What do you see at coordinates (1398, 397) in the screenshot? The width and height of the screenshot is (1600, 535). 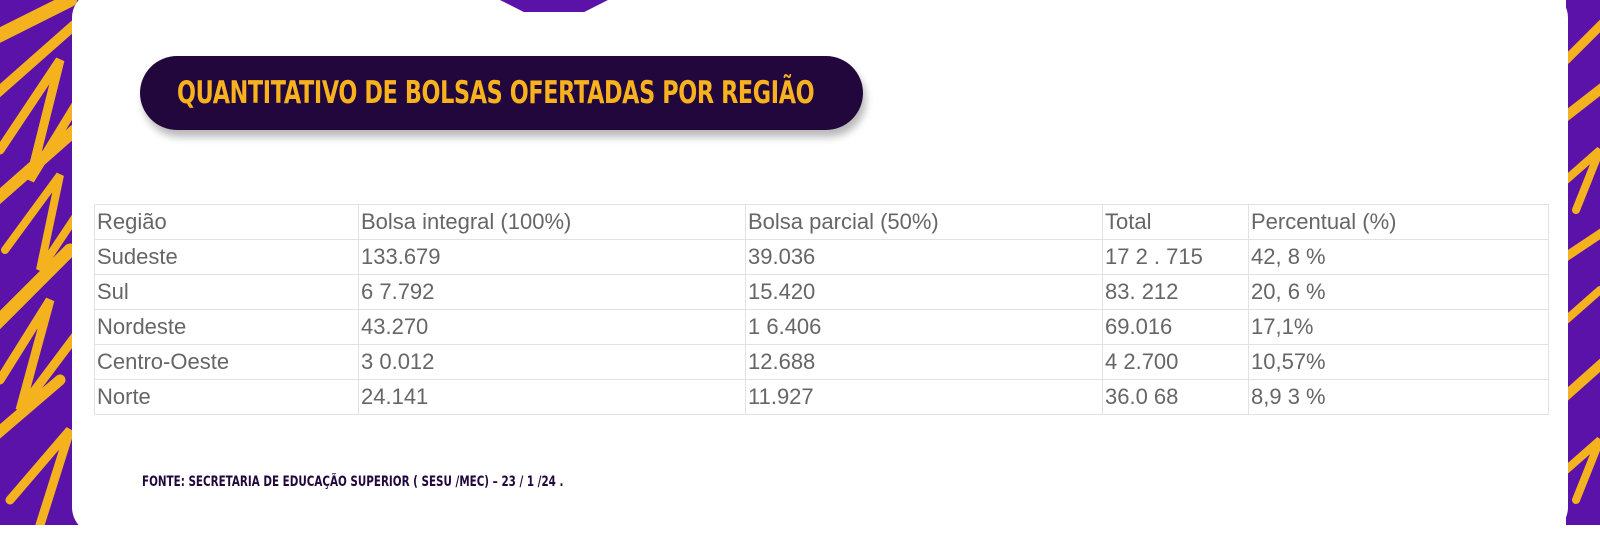 I see `percentage-cell: 8,9 3 %` at bounding box center [1398, 397].